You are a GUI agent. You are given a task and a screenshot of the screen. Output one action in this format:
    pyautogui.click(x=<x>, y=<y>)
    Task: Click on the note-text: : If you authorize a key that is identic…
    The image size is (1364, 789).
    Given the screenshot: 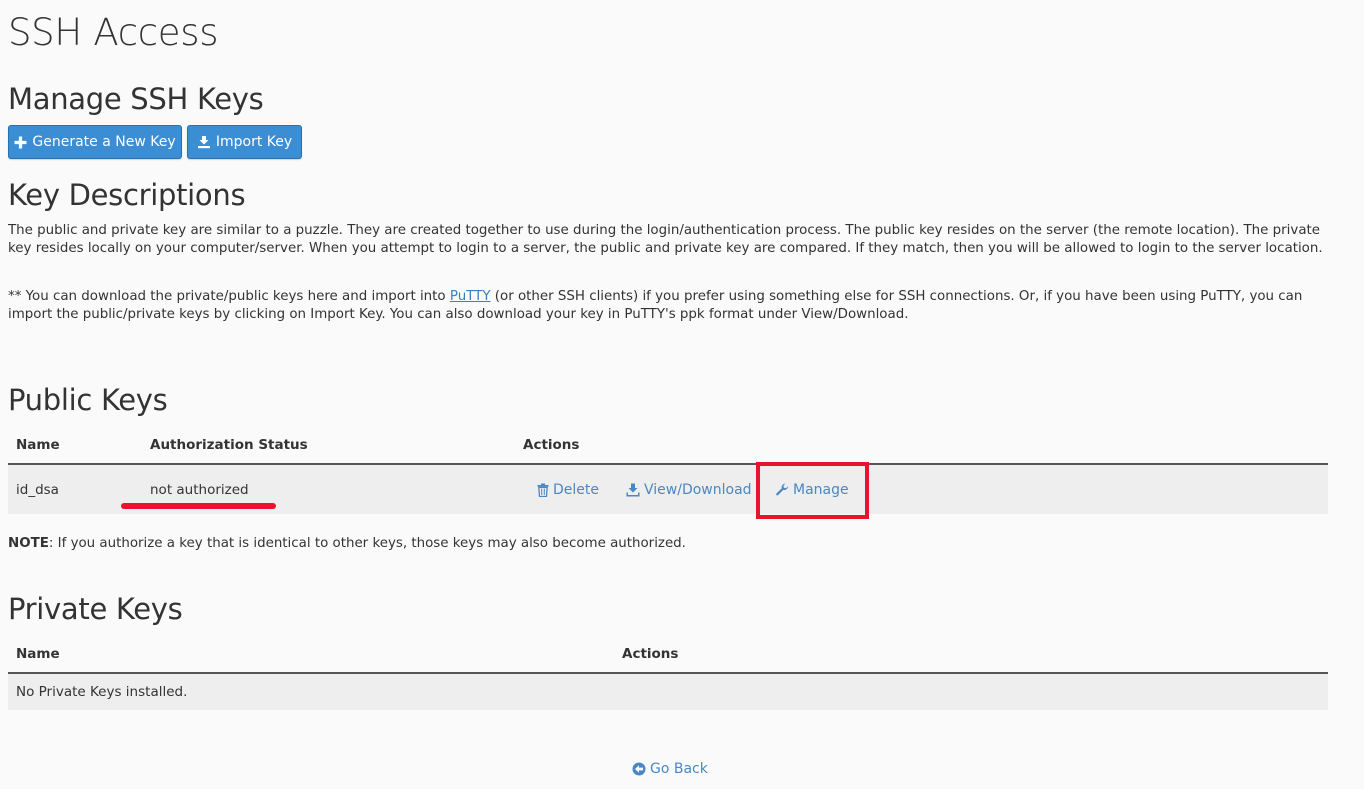 What is the action you would take?
    pyautogui.click(x=367, y=543)
    